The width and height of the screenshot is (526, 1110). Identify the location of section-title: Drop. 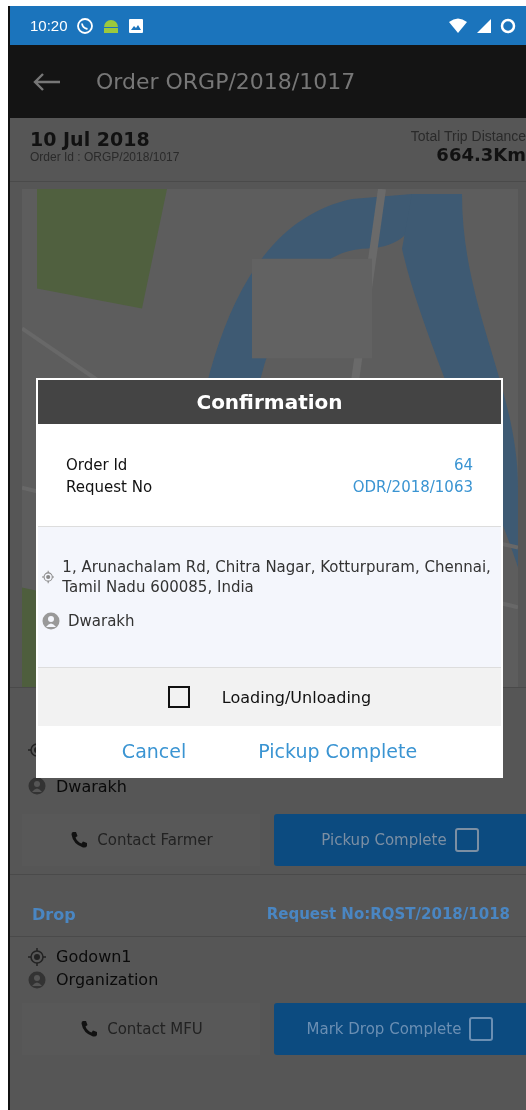
(54, 914).